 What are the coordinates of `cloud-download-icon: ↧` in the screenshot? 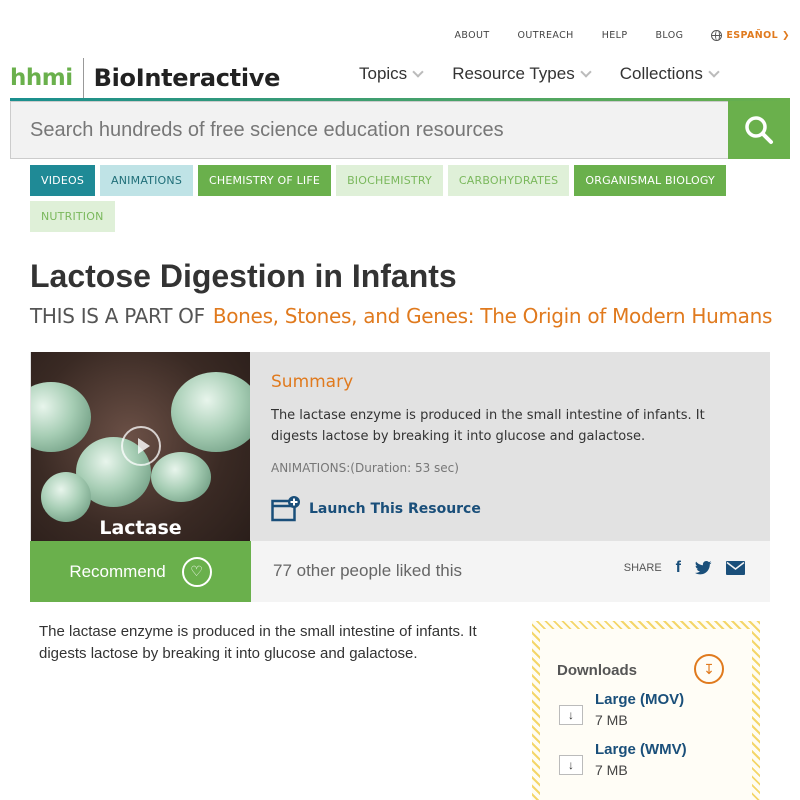 It's located at (709, 669).